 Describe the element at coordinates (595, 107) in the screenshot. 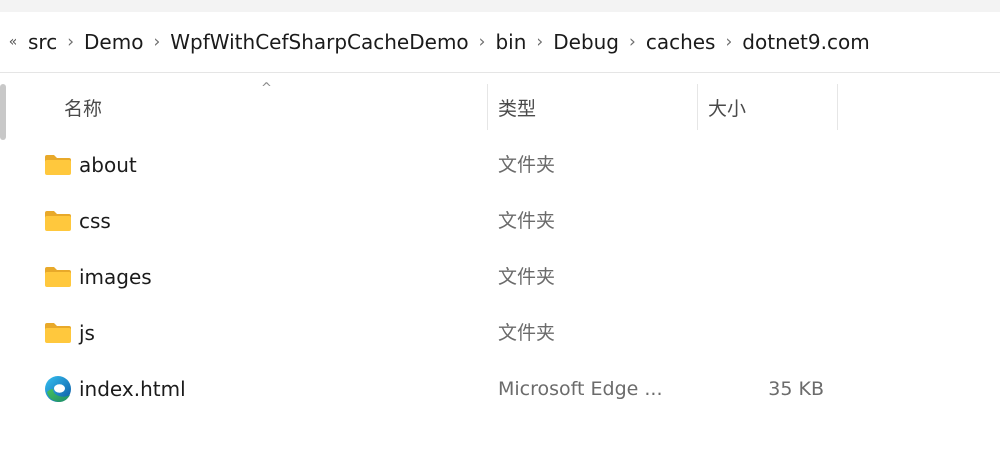

I see `column-header-type: 类型` at that location.